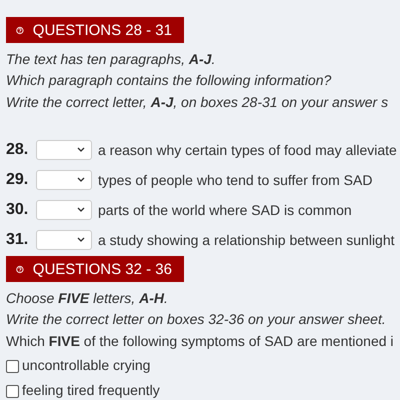 Image resolution: width=400 pixels, height=400 pixels. Describe the element at coordinates (169, 80) in the screenshot. I see `instruction-text: Which paragraph contains the following information?` at that location.